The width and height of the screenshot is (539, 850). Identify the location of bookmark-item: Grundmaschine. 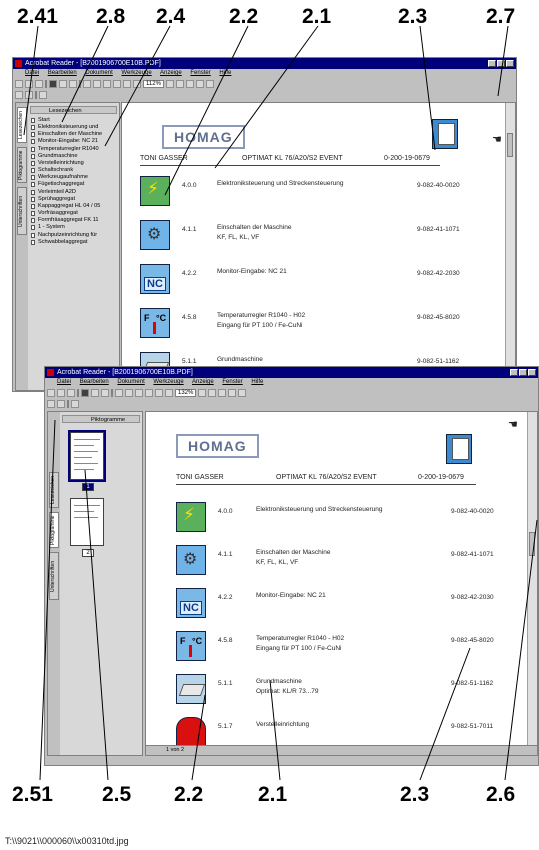
(73, 156).